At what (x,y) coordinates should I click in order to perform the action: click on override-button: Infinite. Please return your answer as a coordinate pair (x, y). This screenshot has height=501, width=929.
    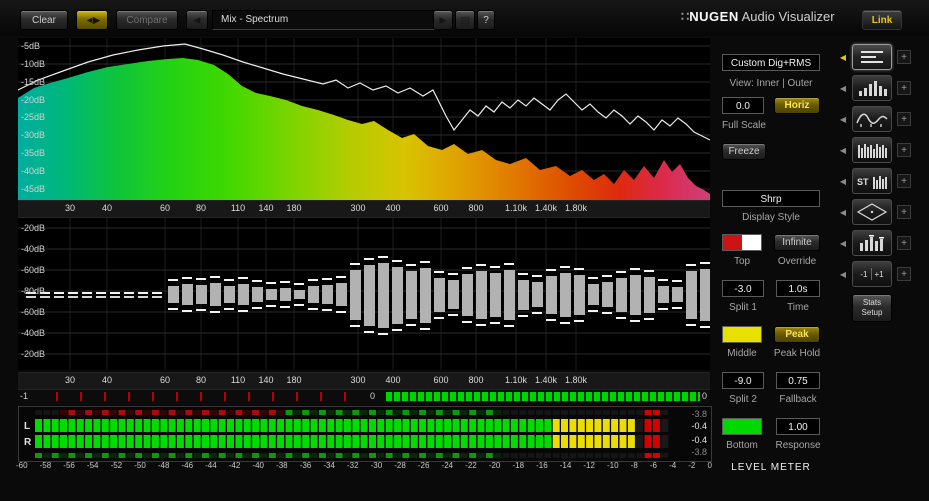
    Looking at the image, I should click on (797, 242).